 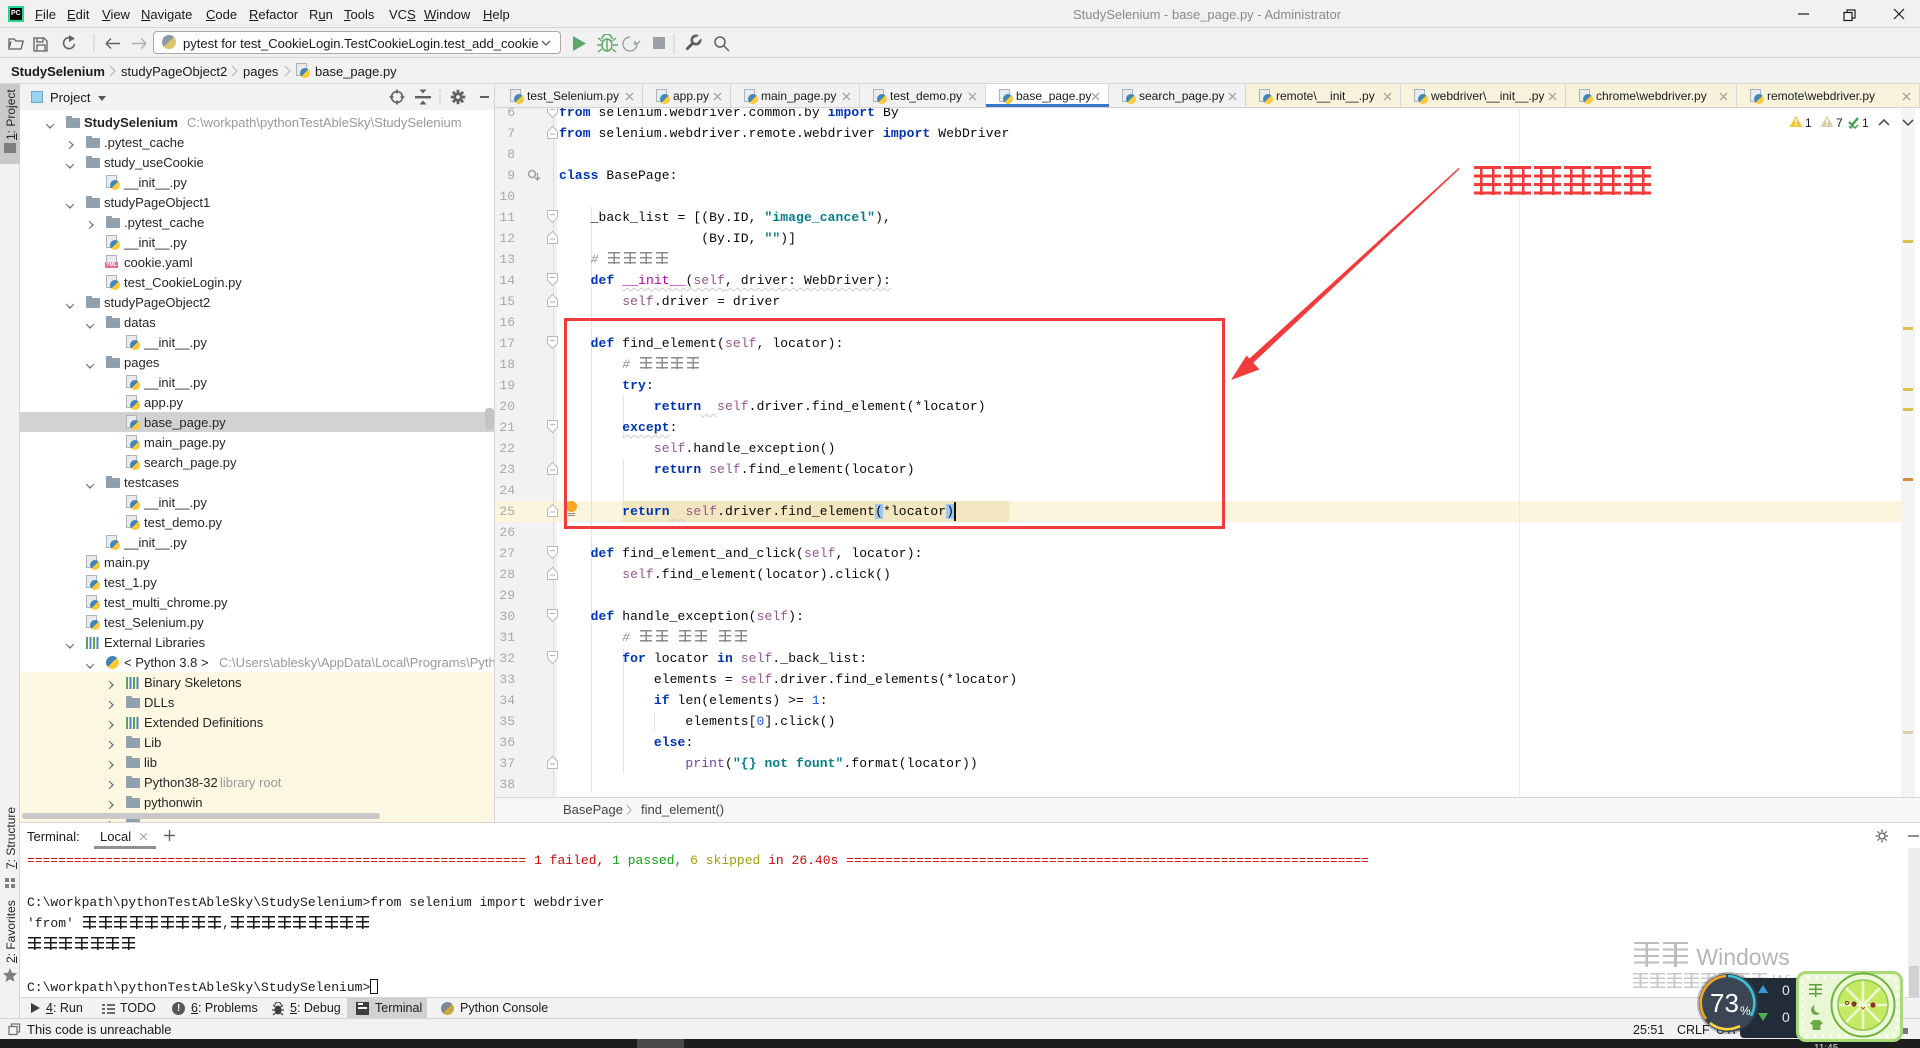 What do you see at coordinates (1724, 1003) in the screenshot?
I see `svg-text: 73` at bounding box center [1724, 1003].